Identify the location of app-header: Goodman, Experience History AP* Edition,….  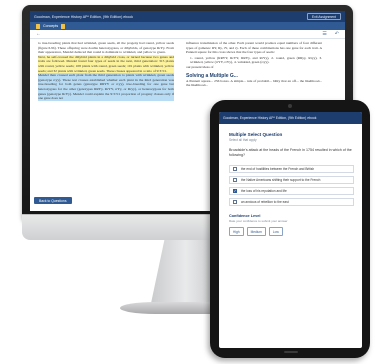
(187, 16).